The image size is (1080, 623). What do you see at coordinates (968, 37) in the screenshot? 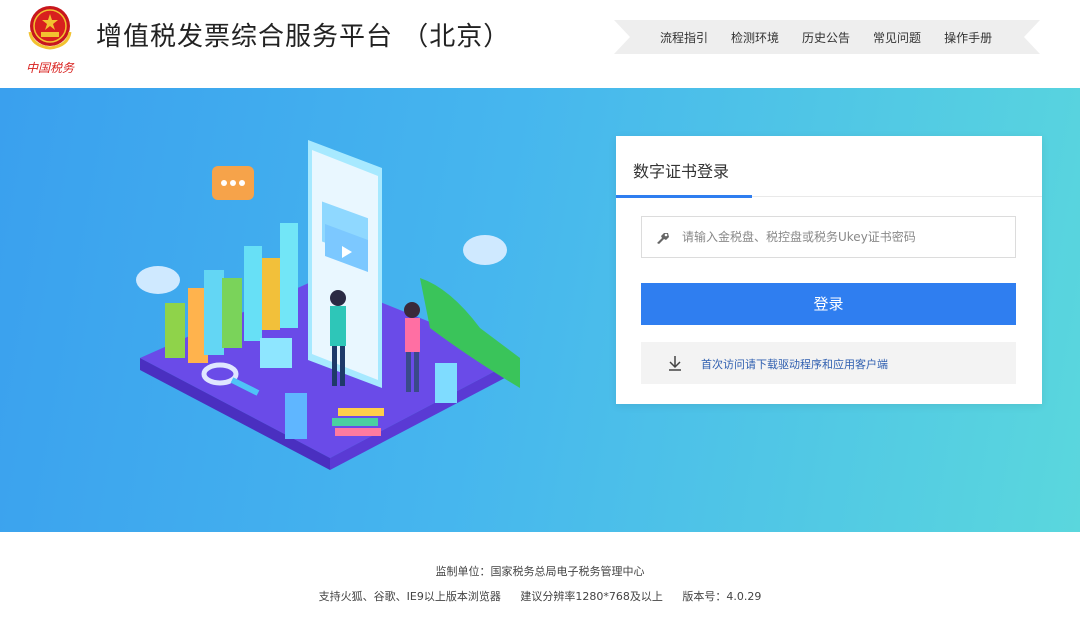
I see `nav-item-manual: 操作手册` at bounding box center [968, 37].